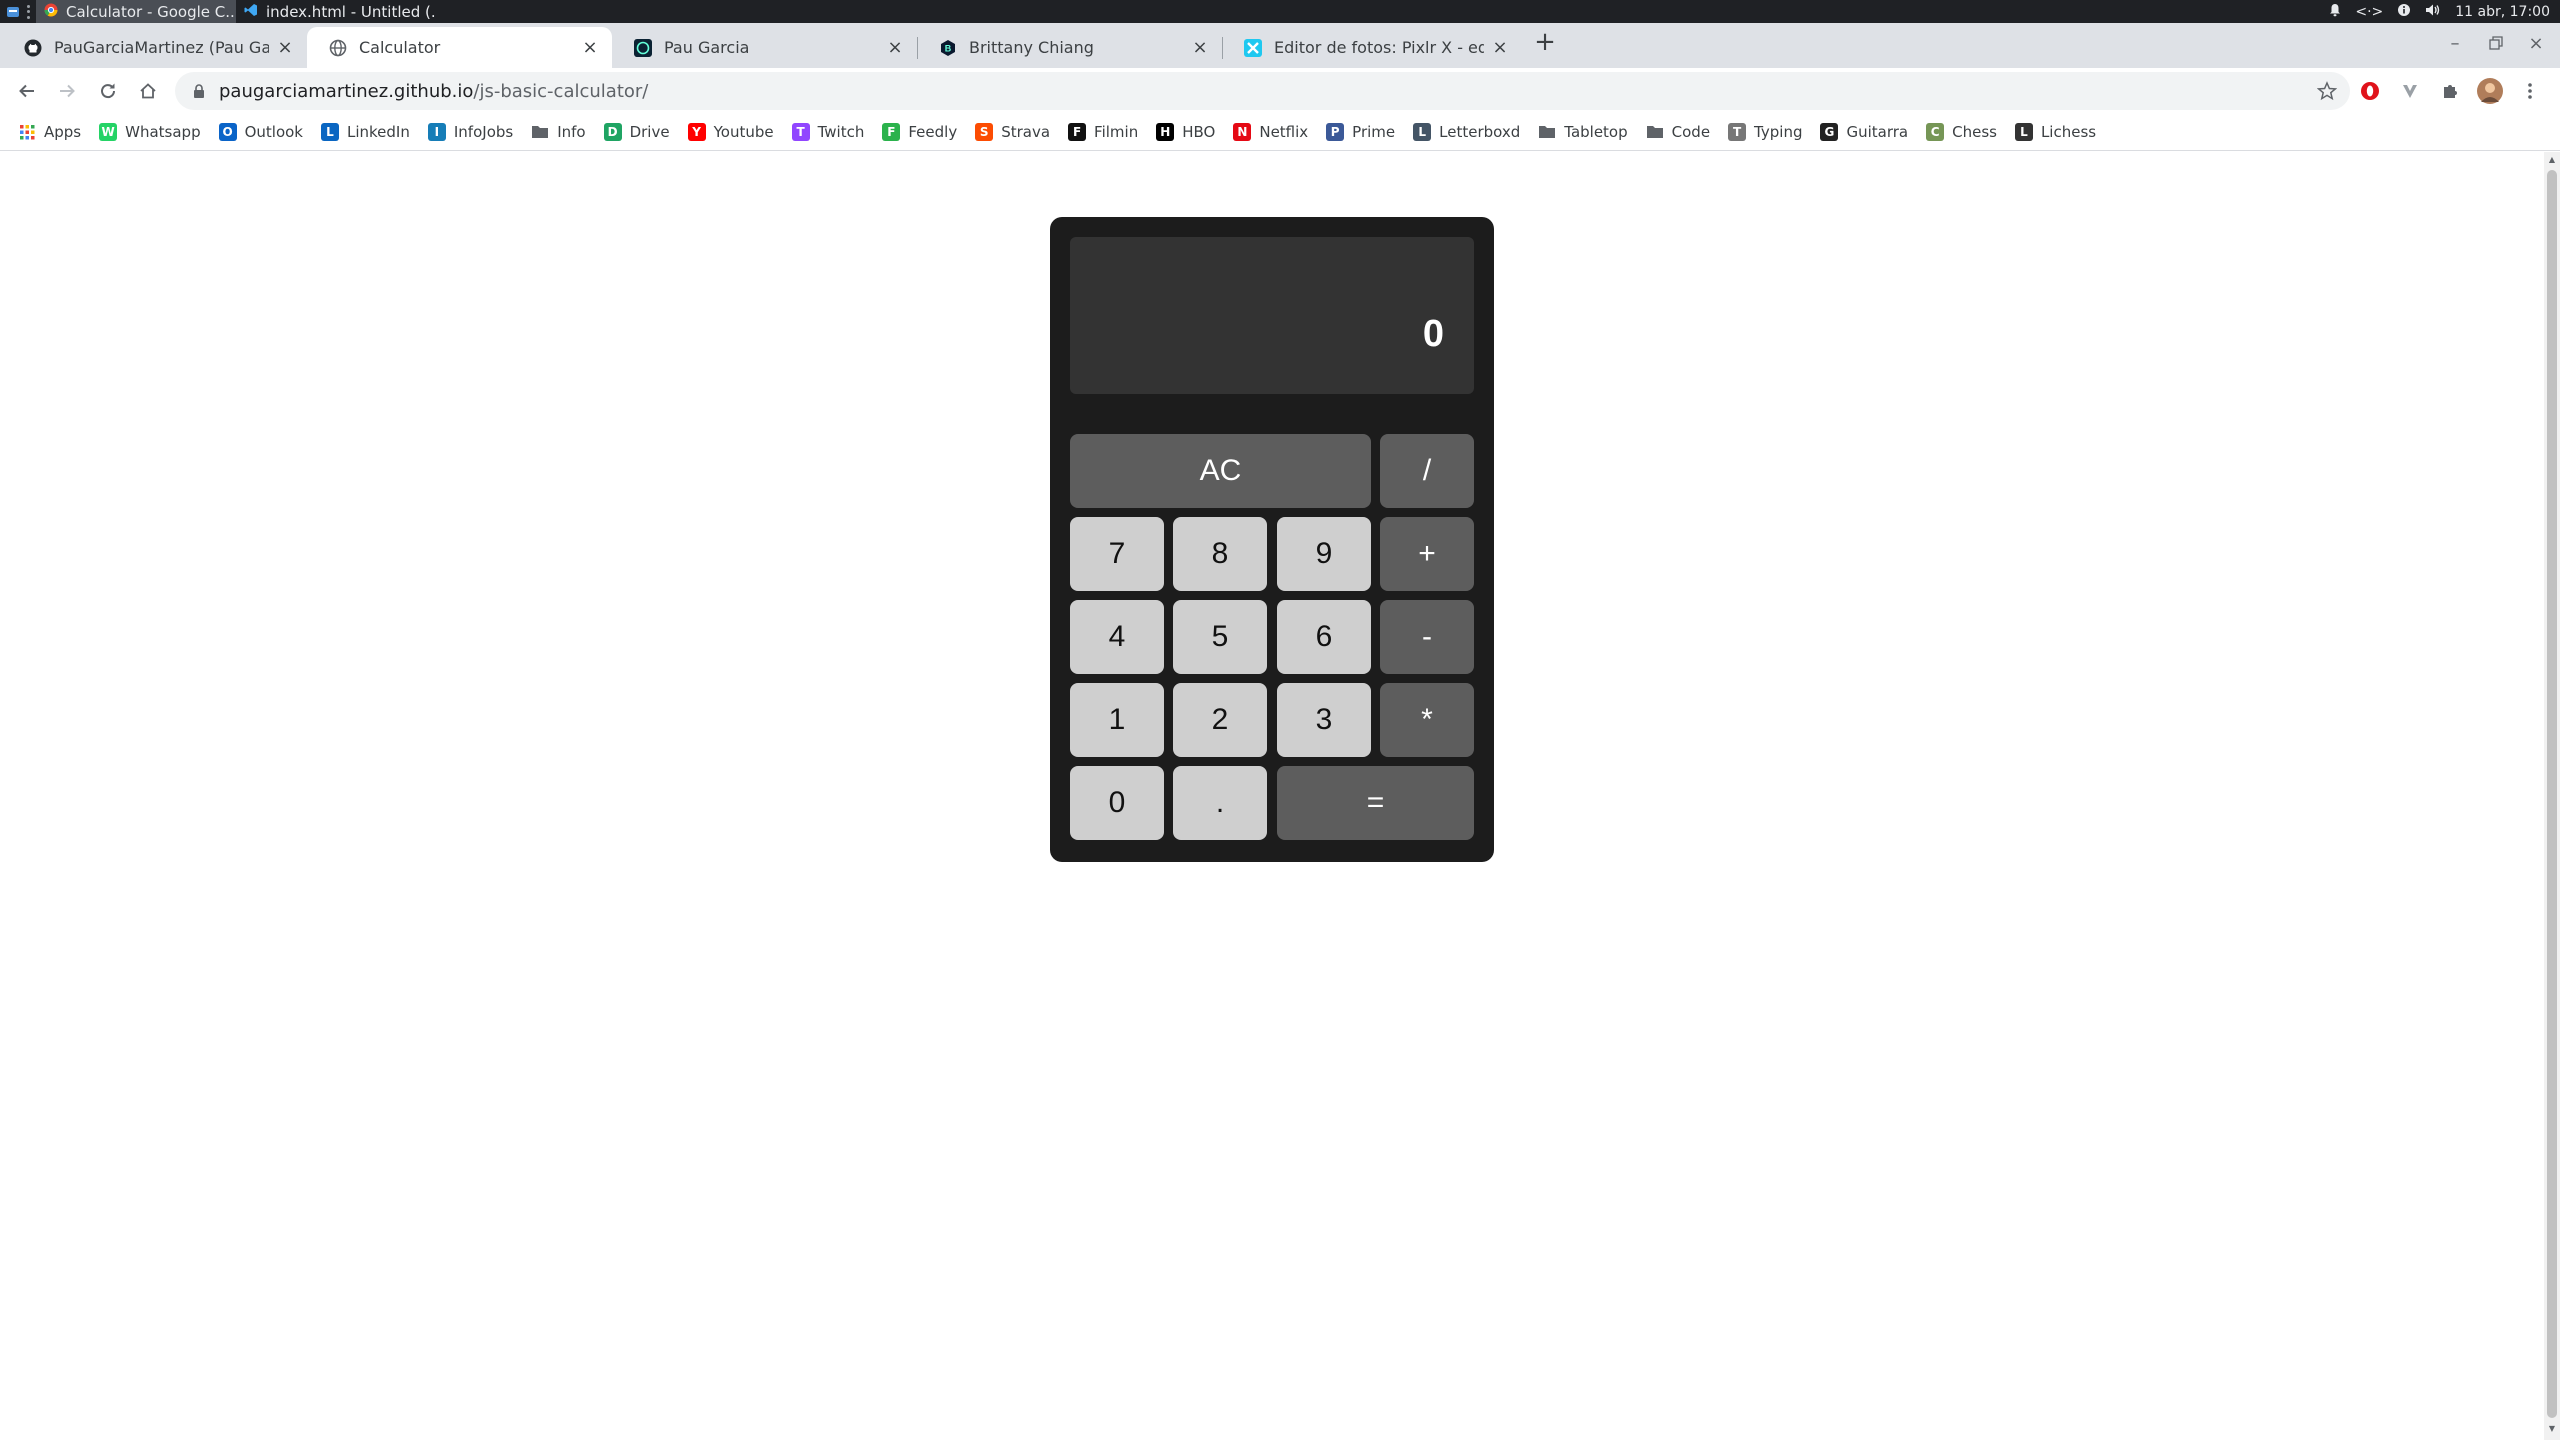 The width and height of the screenshot is (2560, 1440). What do you see at coordinates (764, 47) in the screenshot?
I see `tab-pau-garcia: Pau Garcia ×` at bounding box center [764, 47].